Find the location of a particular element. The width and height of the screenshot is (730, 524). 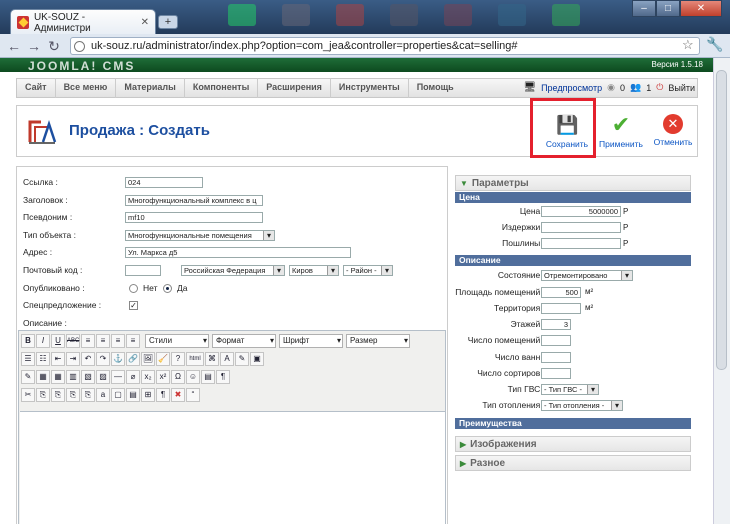

images-header: ▶ Изображения is located at coordinates (573, 444).